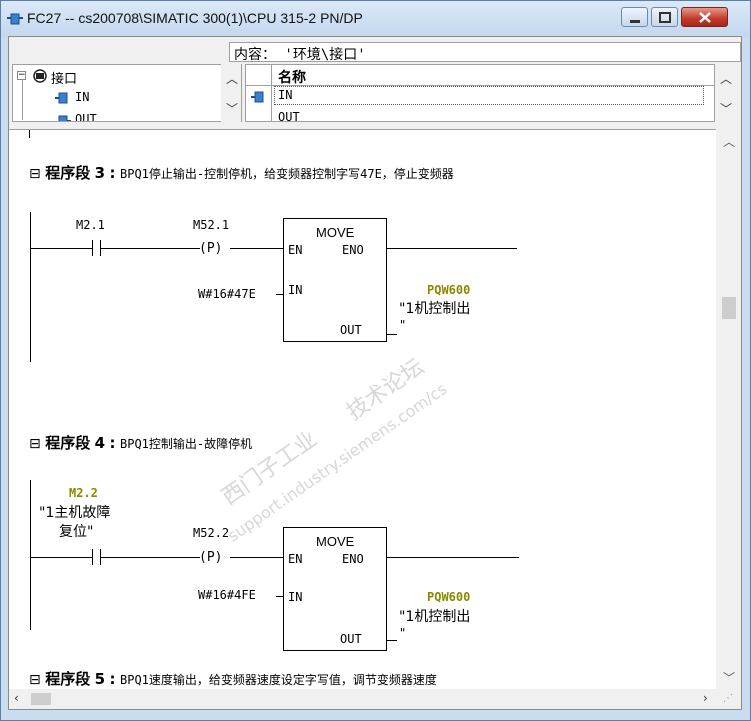  What do you see at coordinates (287, 174) in the screenshot?
I see `network-comment: BPQ1停止输出-控制停机，给变频器控制字写47E，停止变频器` at bounding box center [287, 174].